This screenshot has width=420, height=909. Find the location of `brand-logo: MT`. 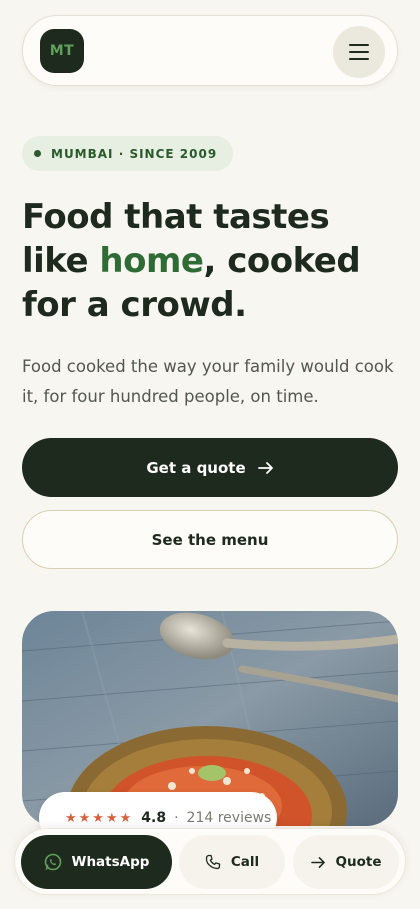

brand-logo: MT is located at coordinates (62, 51).